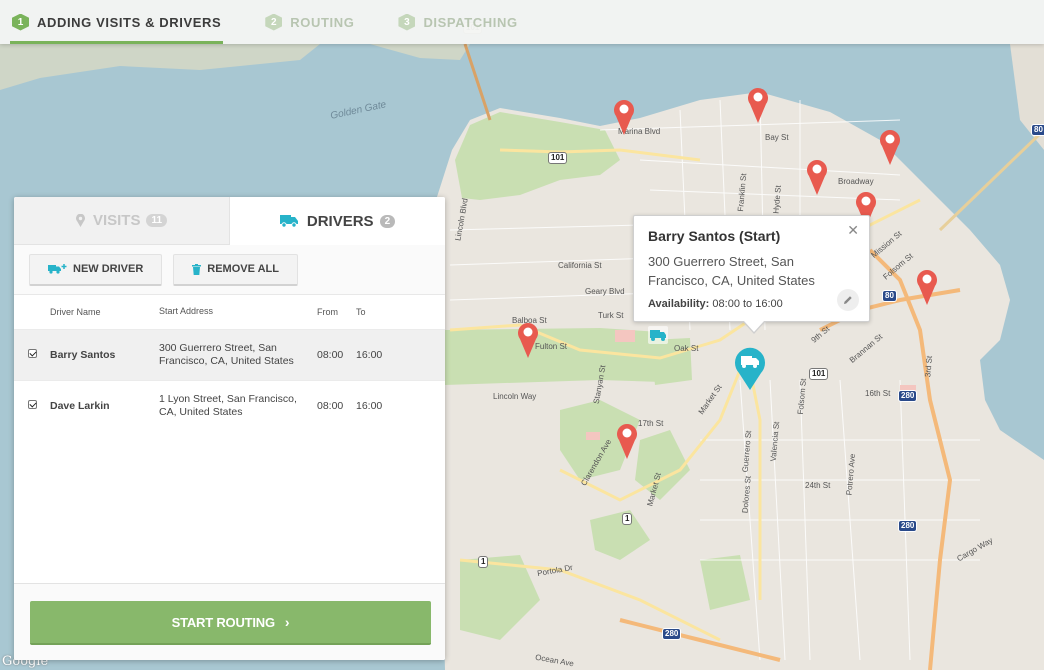 This screenshot has height=670, width=1044. What do you see at coordinates (243, 269) in the screenshot?
I see `remove-all-label: REMOVE ALL` at bounding box center [243, 269].